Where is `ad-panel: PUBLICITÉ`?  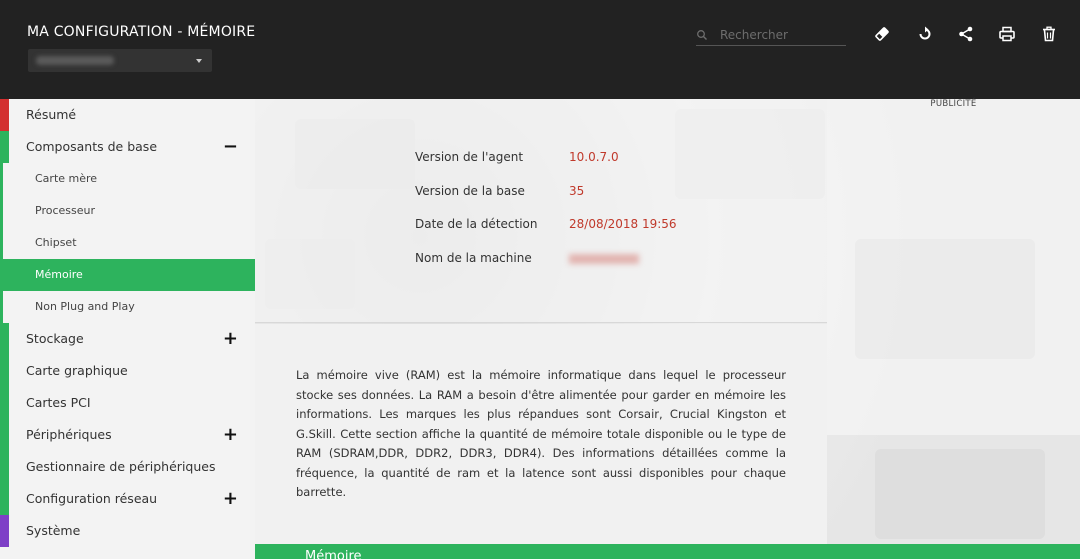 ad-panel: PUBLICITÉ is located at coordinates (953, 267).